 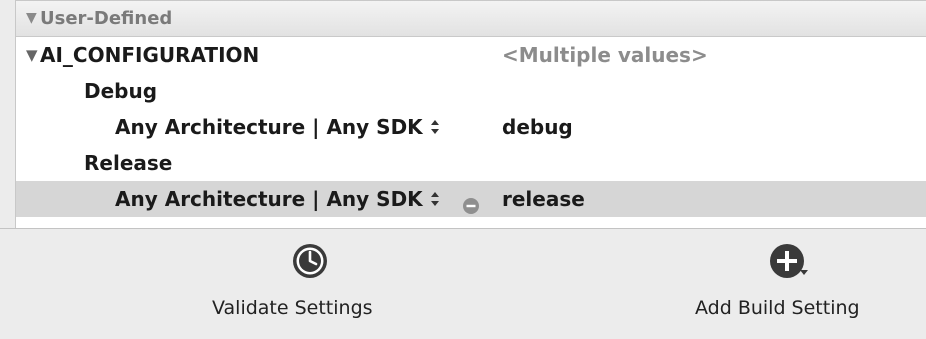 I want to click on condition-row-debug: Any Architecture | Any SDK debug, so click(x=471, y=127).